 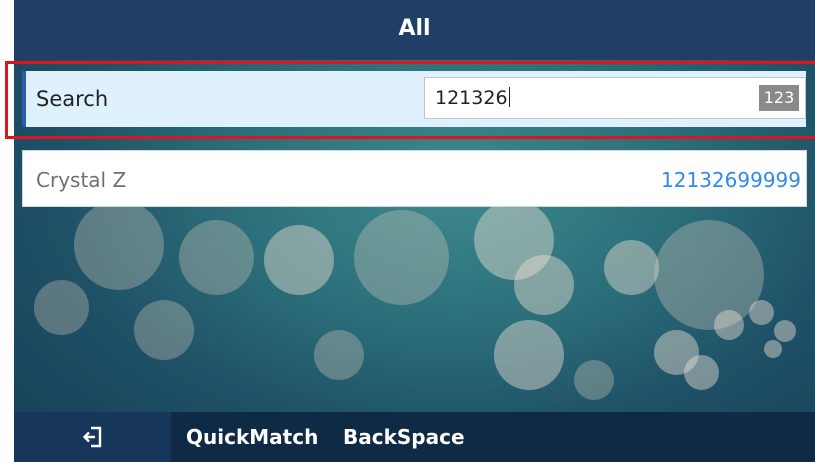 I want to click on title-bar: All, so click(x=414, y=30).